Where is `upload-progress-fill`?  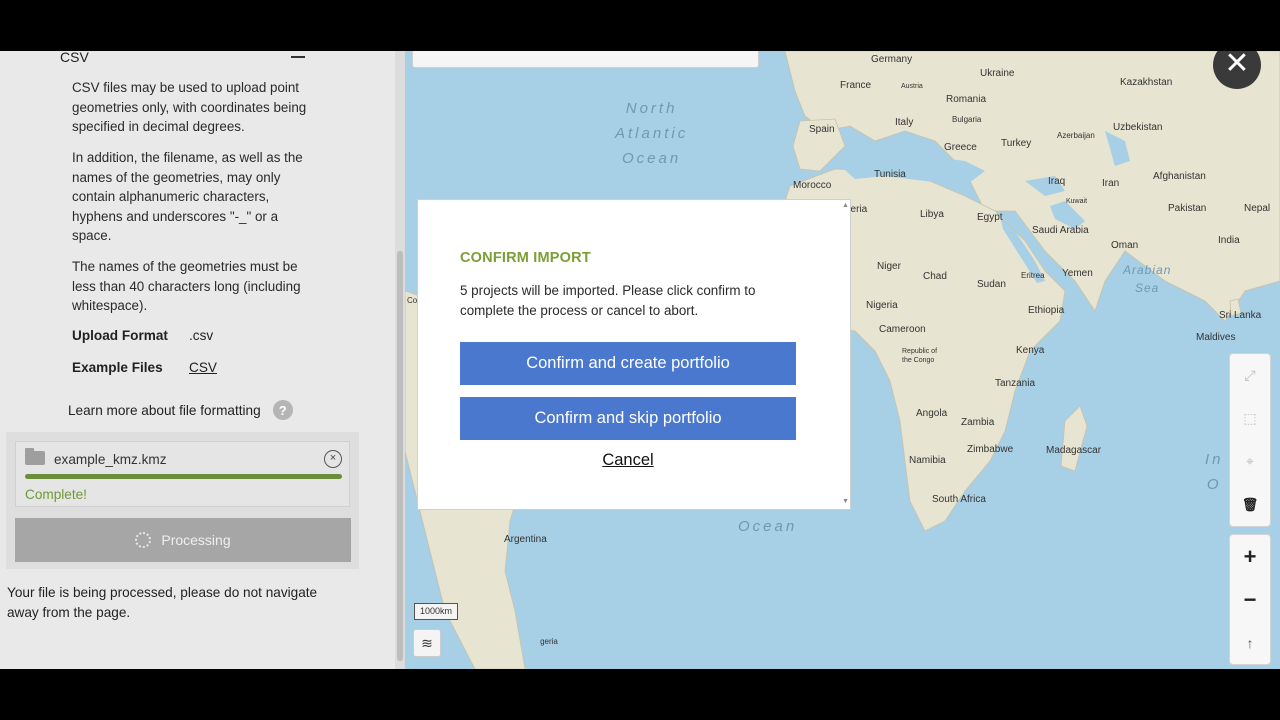 upload-progress-fill is located at coordinates (183, 476).